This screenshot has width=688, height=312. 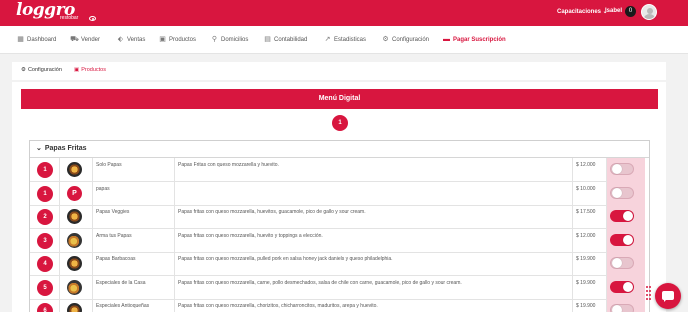 What do you see at coordinates (45, 241) in the screenshot?
I see `product-position: 3` at bounding box center [45, 241].